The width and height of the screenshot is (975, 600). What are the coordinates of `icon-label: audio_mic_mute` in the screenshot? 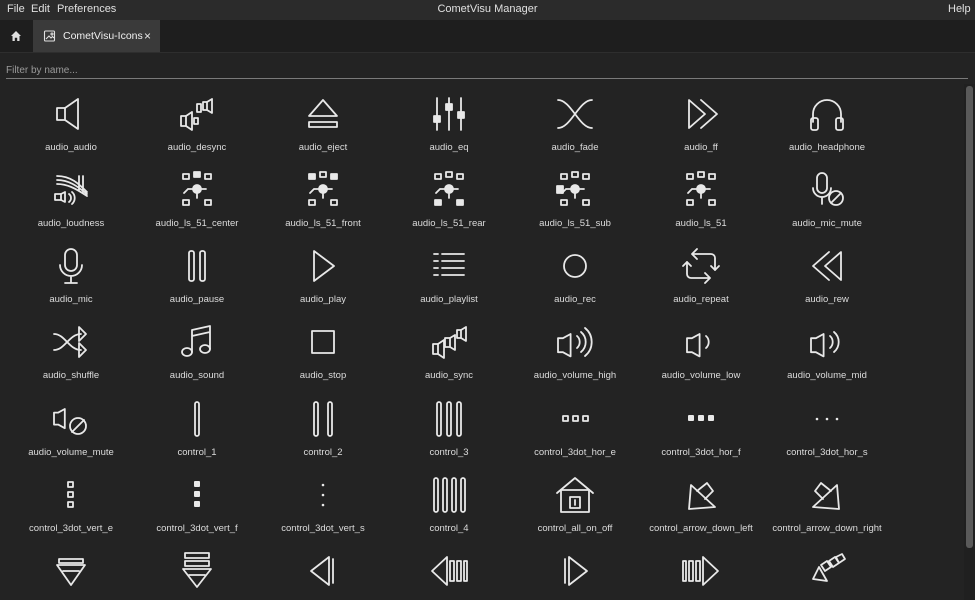 It's located at (827, 223).